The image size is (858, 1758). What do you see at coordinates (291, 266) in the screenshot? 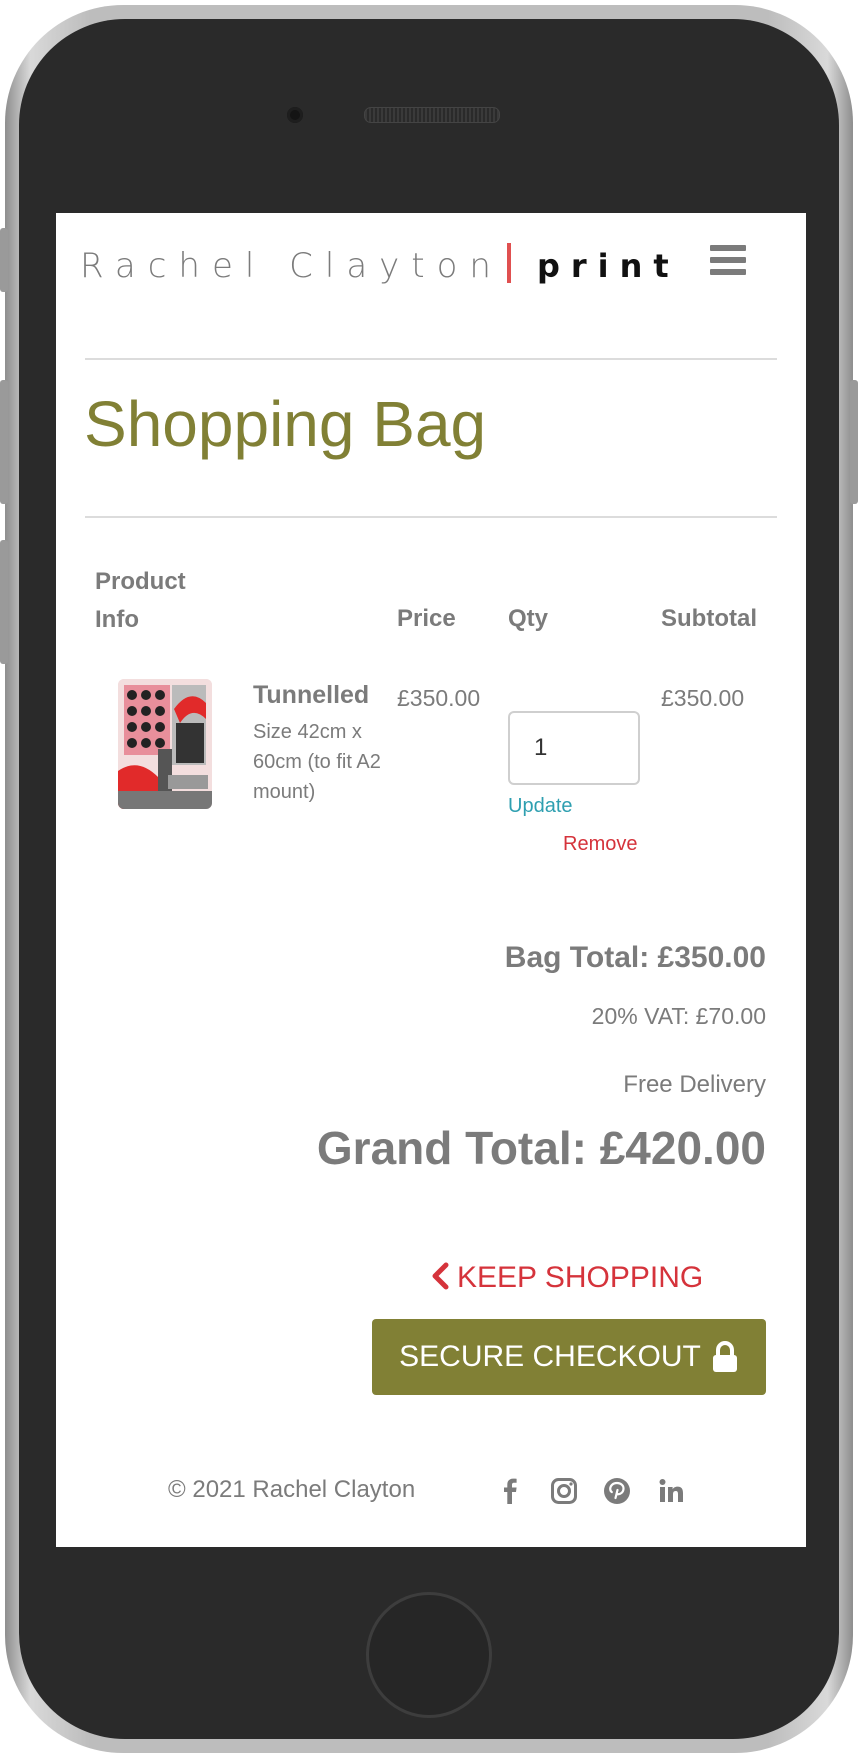
I see `logo-name: Rachel Clayton` at bounding box center [291, 266].